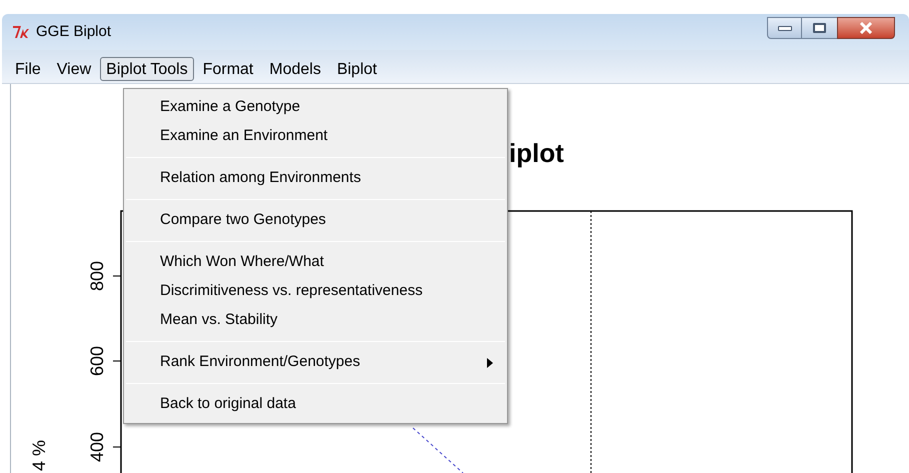  What do you see at coordinates (315, 320) in the screenshot?
I see `menu-option: Mean vs. Stability` at bounding box center [315, 320].